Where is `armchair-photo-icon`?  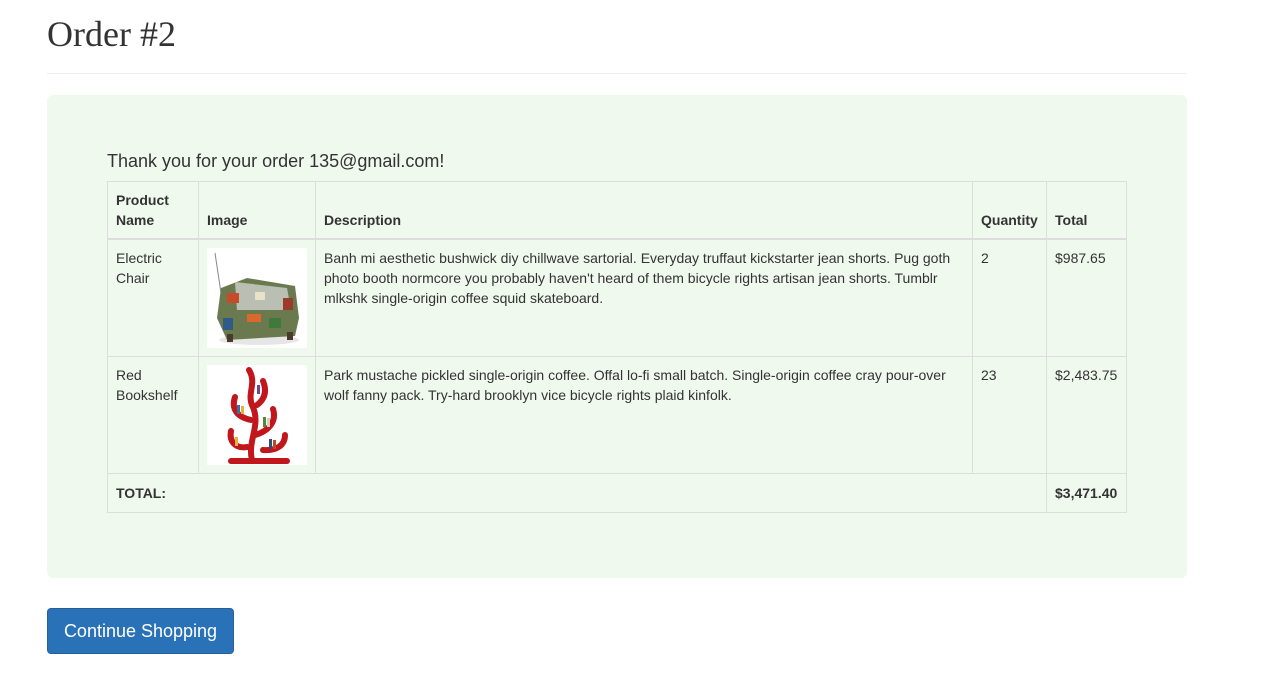 armchair-photo-icon is located at coordinates (257, 298).